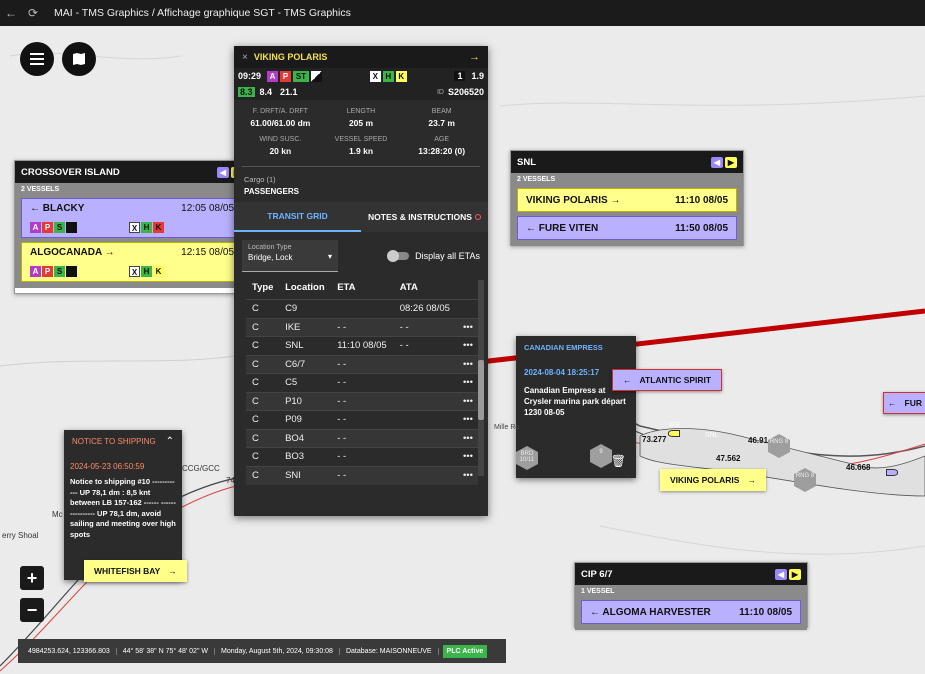  Describe the element at coordinates (290, 57) in the screenshot. I see `vessel-name: VIKING POLARIS` at that location.